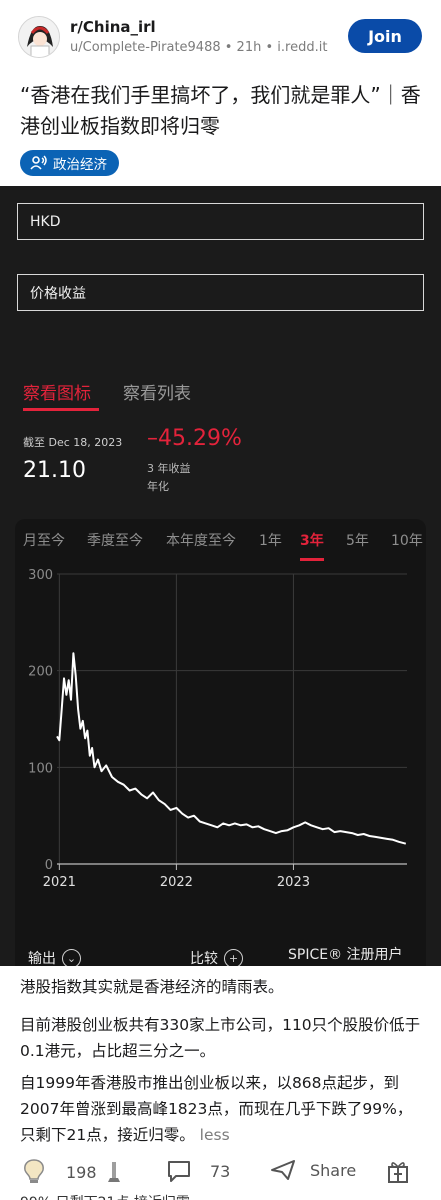  I want to click on y-tick-label: 200, so click(40, 672).